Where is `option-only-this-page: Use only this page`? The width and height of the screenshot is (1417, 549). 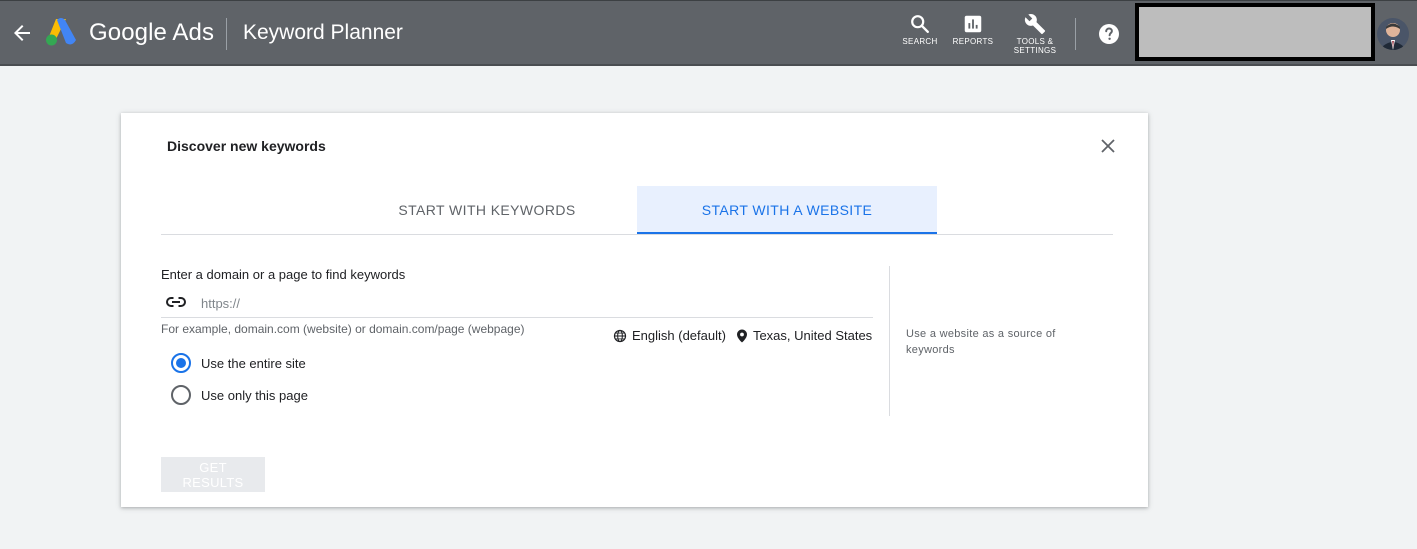
option-only-this-page: Use only this page is located at coordinates (239, 395).